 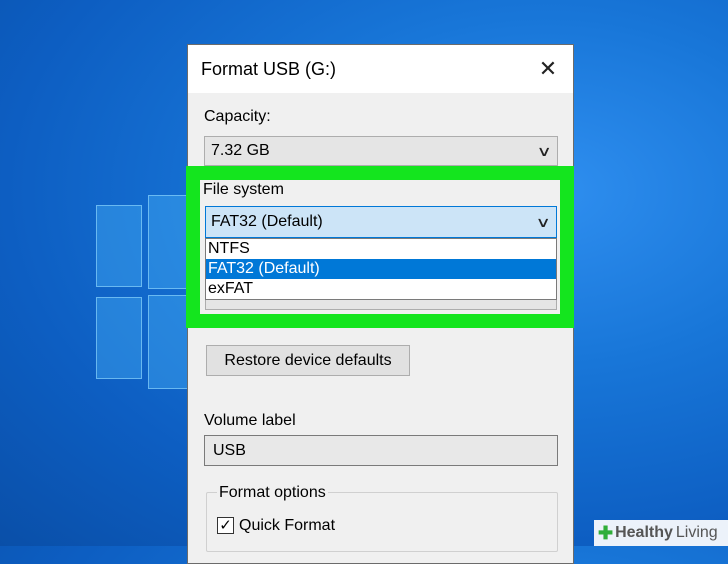 I want to click on restore-defaults-button: Restore device defaults, so click(x=308, y=360).